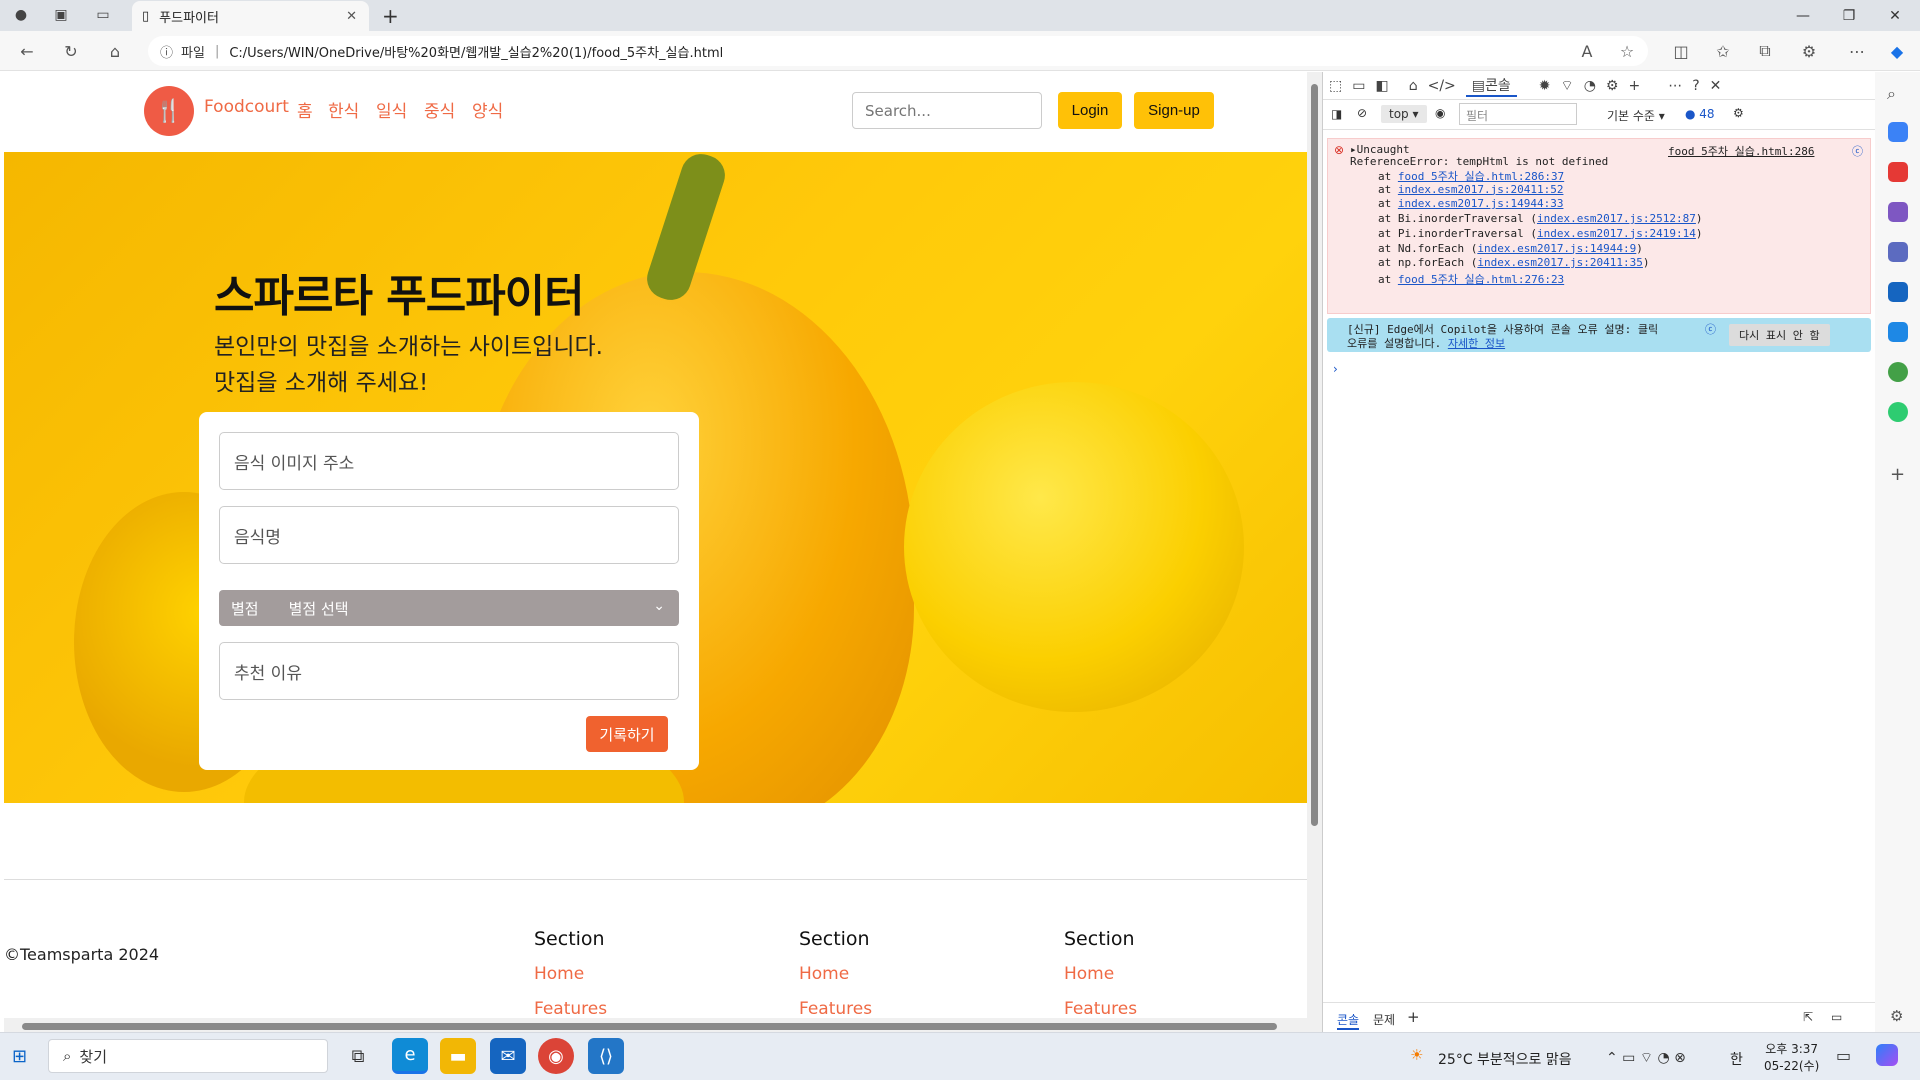 This screenshot has width=1920, height=1080. I want to click on notification-icon: ▭, so click(1843, 1055).